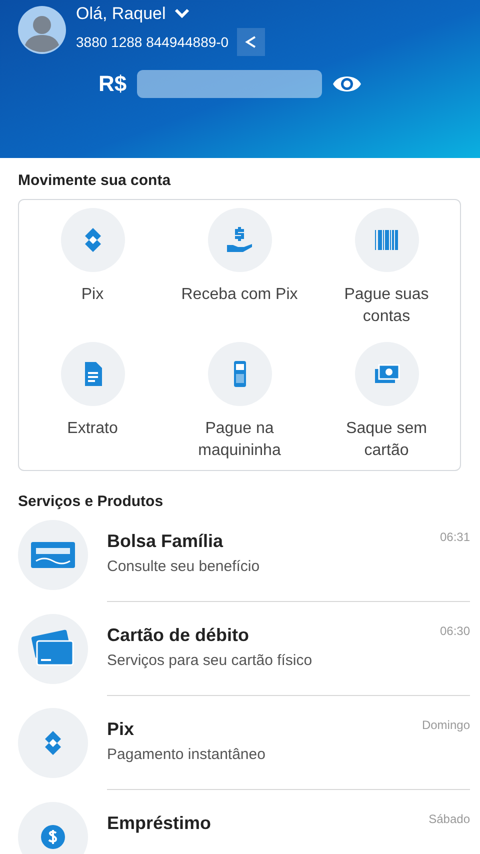 The image size is (480, 854). What do you see at coordinates (386, 402) in the screenshot?
I see `action-button: Saque sem cartão` at bounding box center [386, 402].